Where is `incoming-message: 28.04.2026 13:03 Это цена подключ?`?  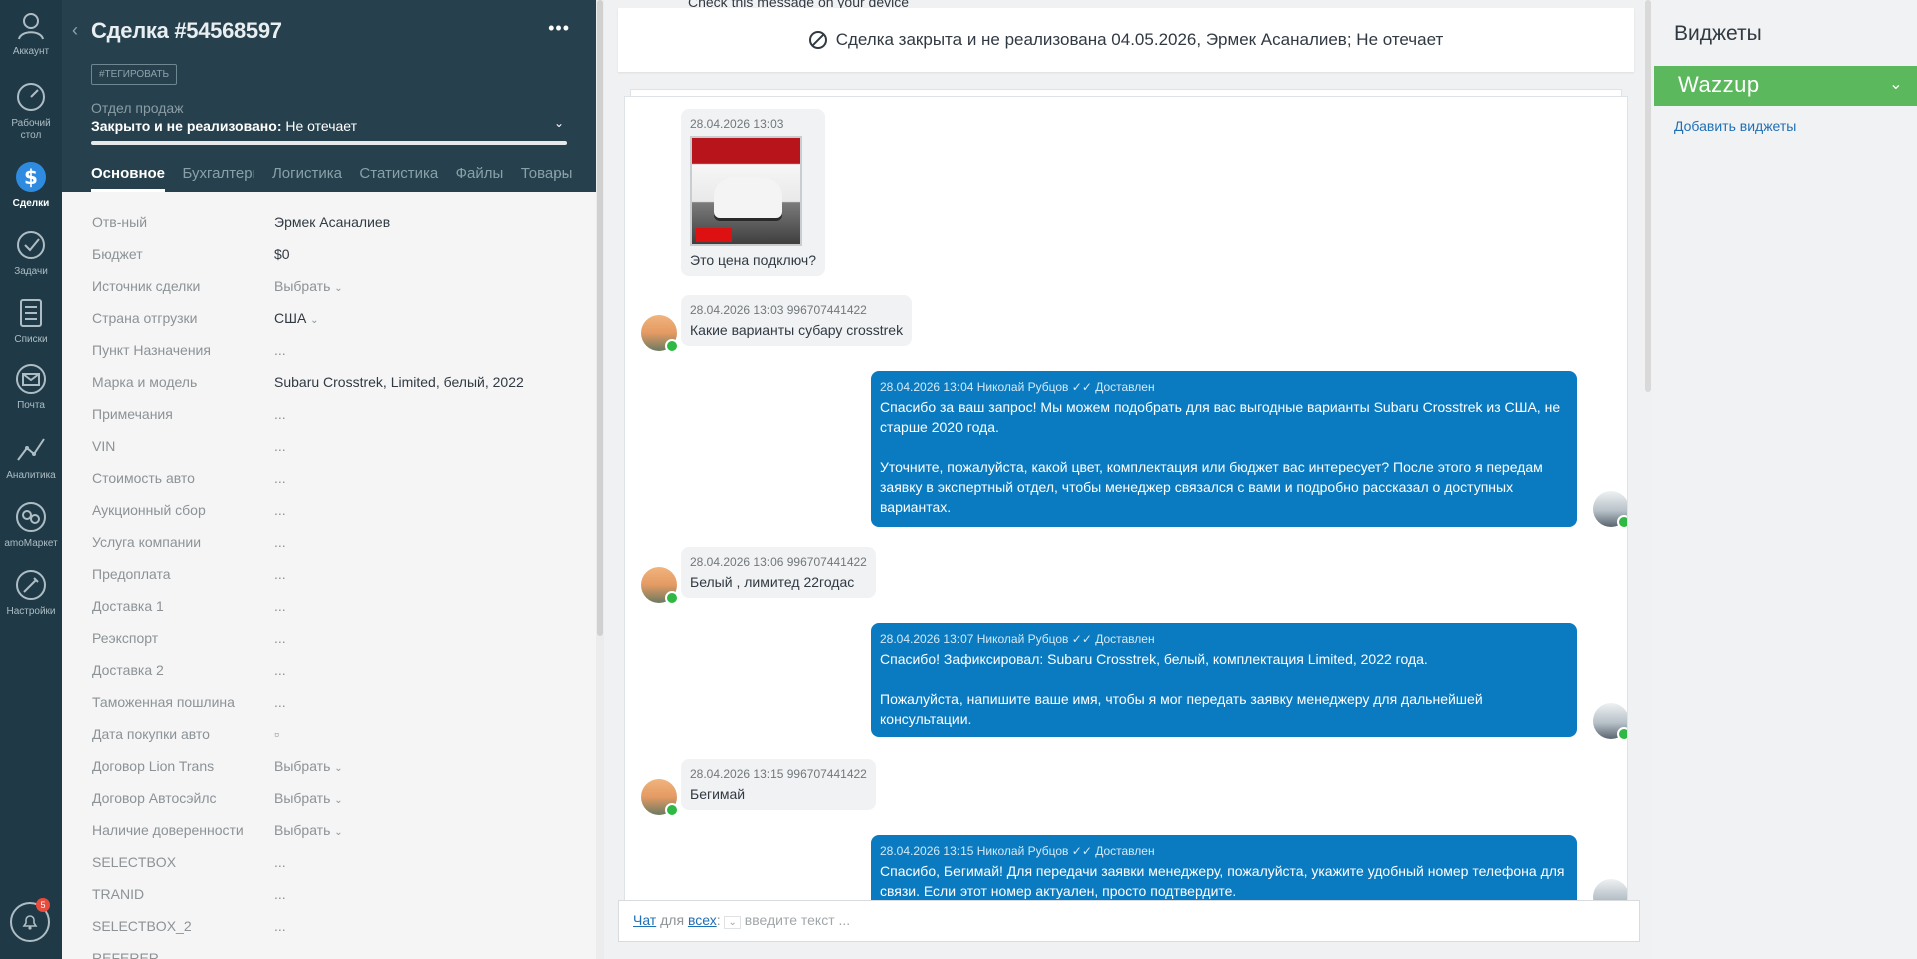
incoming-message: 28.04.2026 13:03 Это цена подключ? is located at coordinates (753, 192).